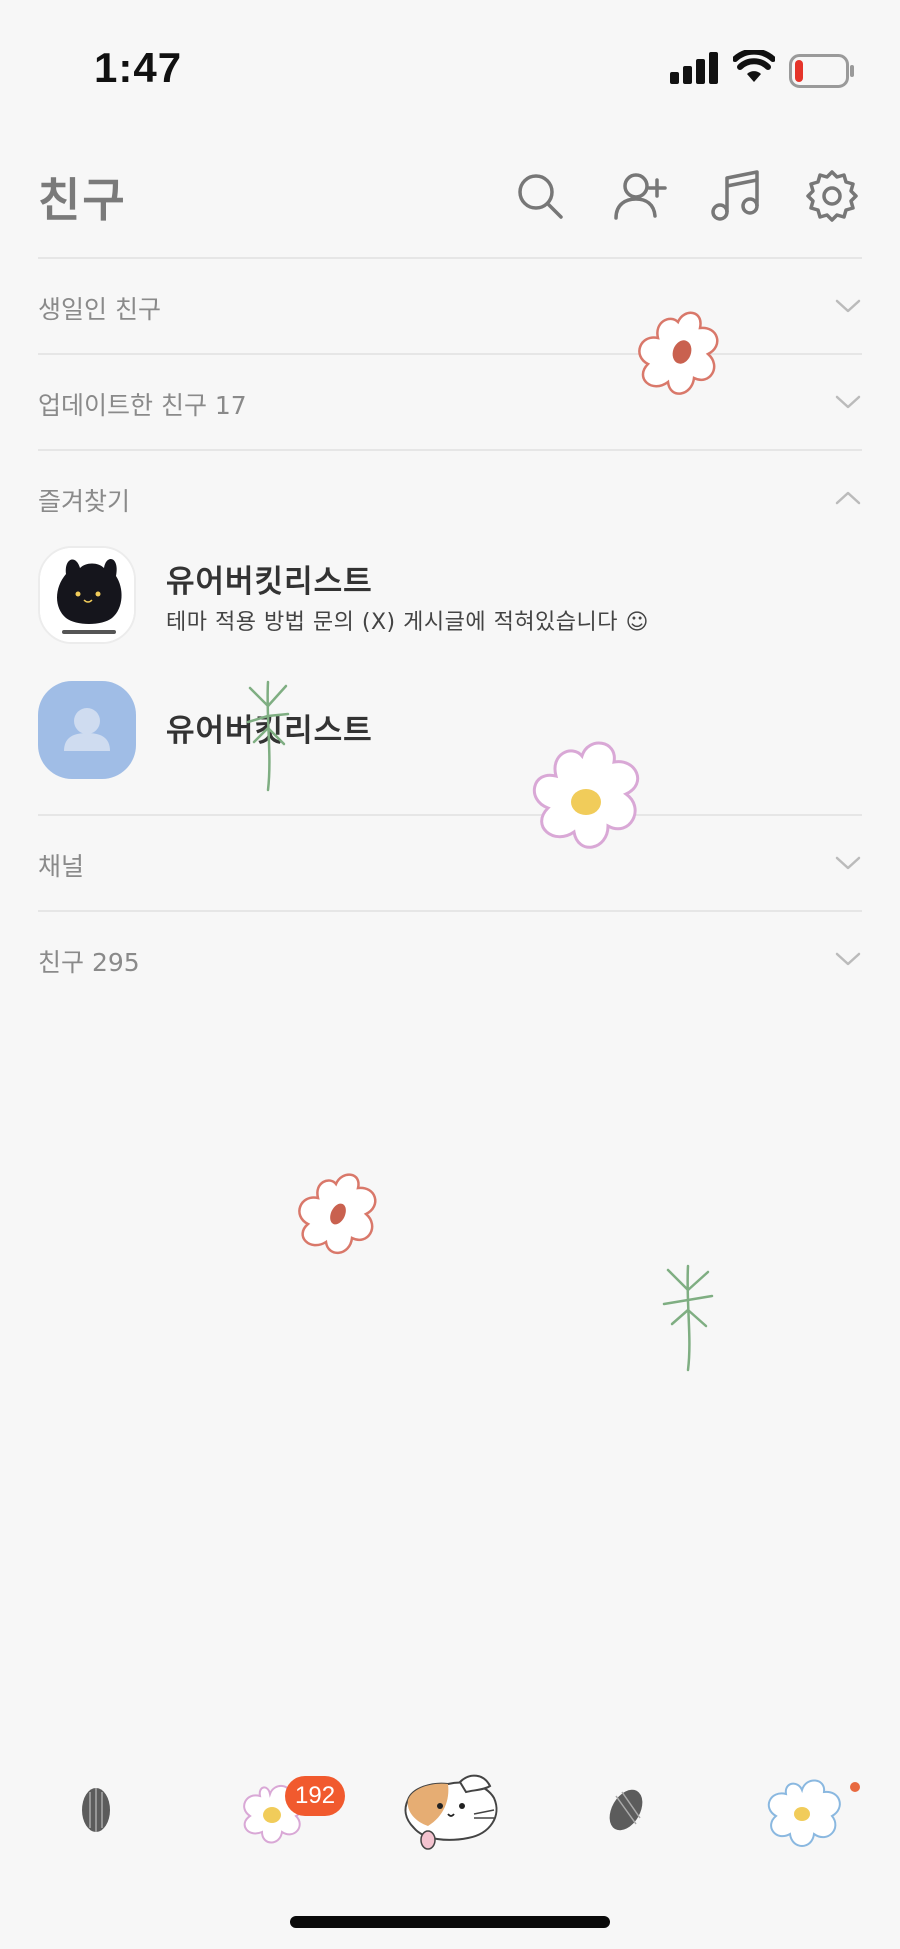 This screenshot has width=900, height=1949. Describe the element at coordinates (126, 1810) in the screenshot. I see `tab-friends` at that location.